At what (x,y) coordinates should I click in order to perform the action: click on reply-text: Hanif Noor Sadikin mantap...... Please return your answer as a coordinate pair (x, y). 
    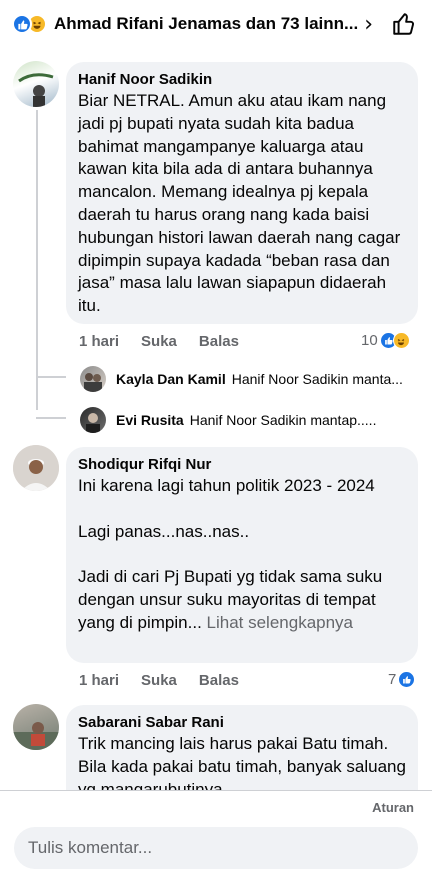
    Looking at the image, I should click on (283, 420).